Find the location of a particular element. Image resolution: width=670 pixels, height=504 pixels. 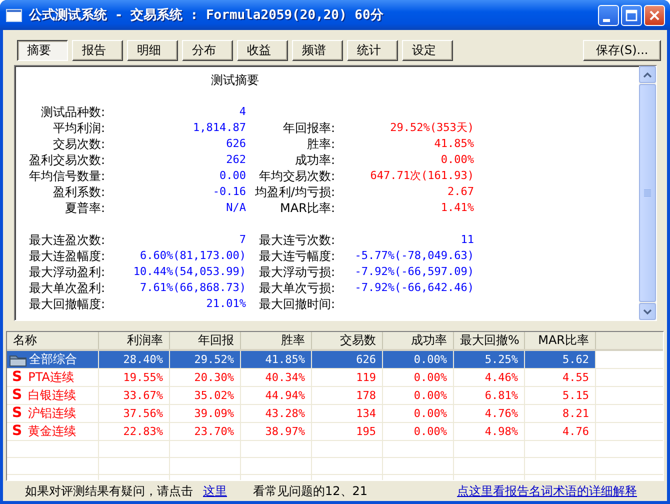

stat-value: -7.92%(-66,597.09) is located at coordinates (414, 272).